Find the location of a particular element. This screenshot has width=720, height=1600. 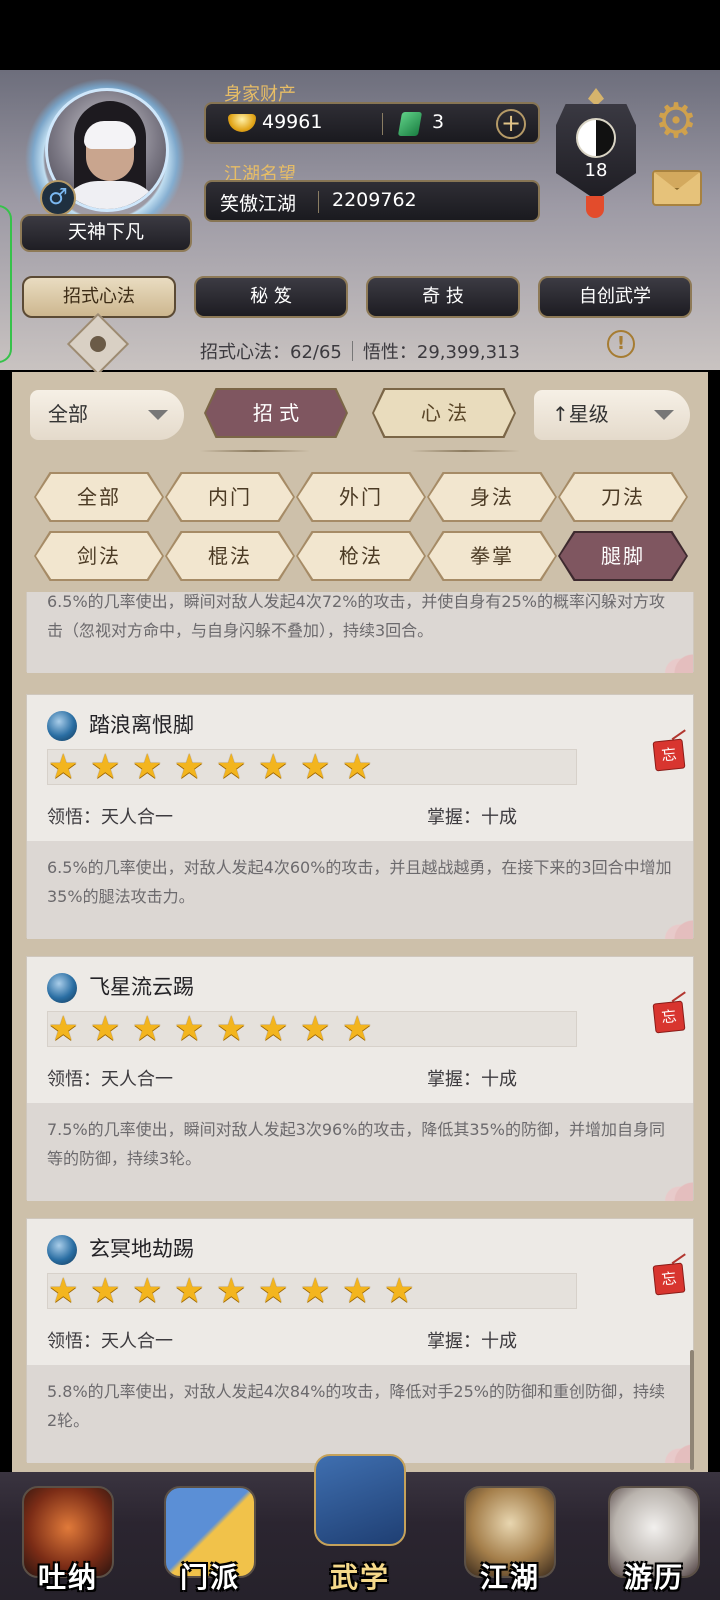

mail-icon is located at coordinates (677, 188).